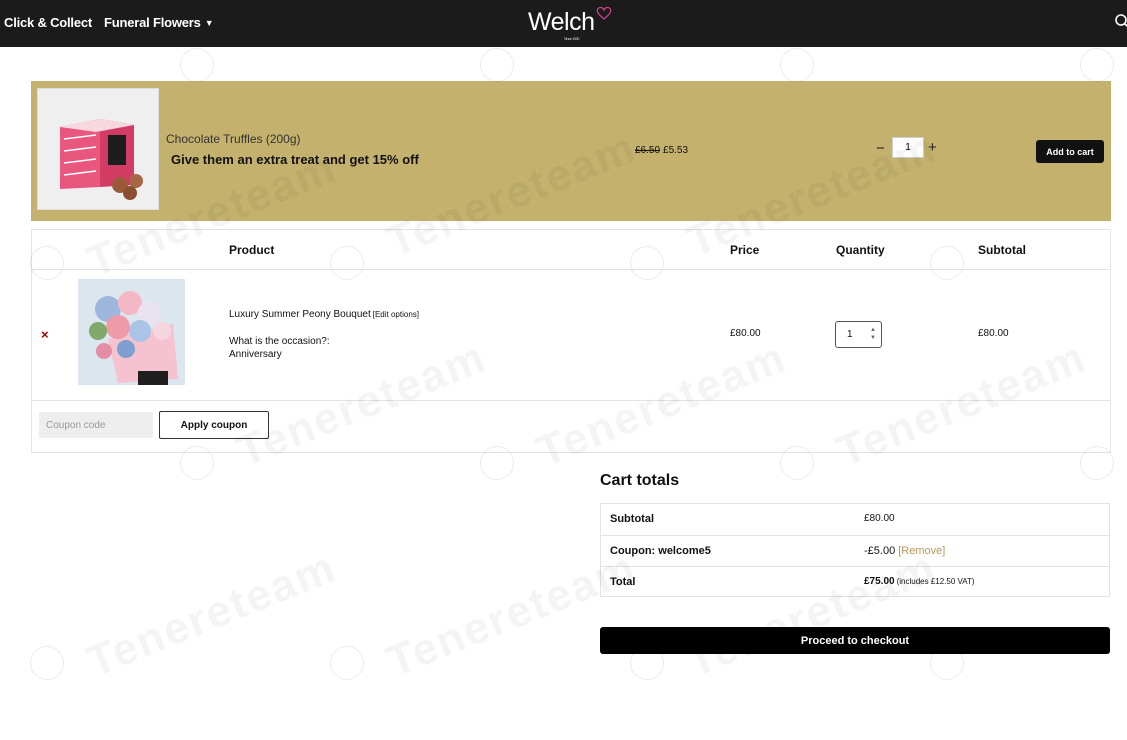  Describe the element at coordinates (623, 582) in the screenshot. I see `total-label: Total` at that location.